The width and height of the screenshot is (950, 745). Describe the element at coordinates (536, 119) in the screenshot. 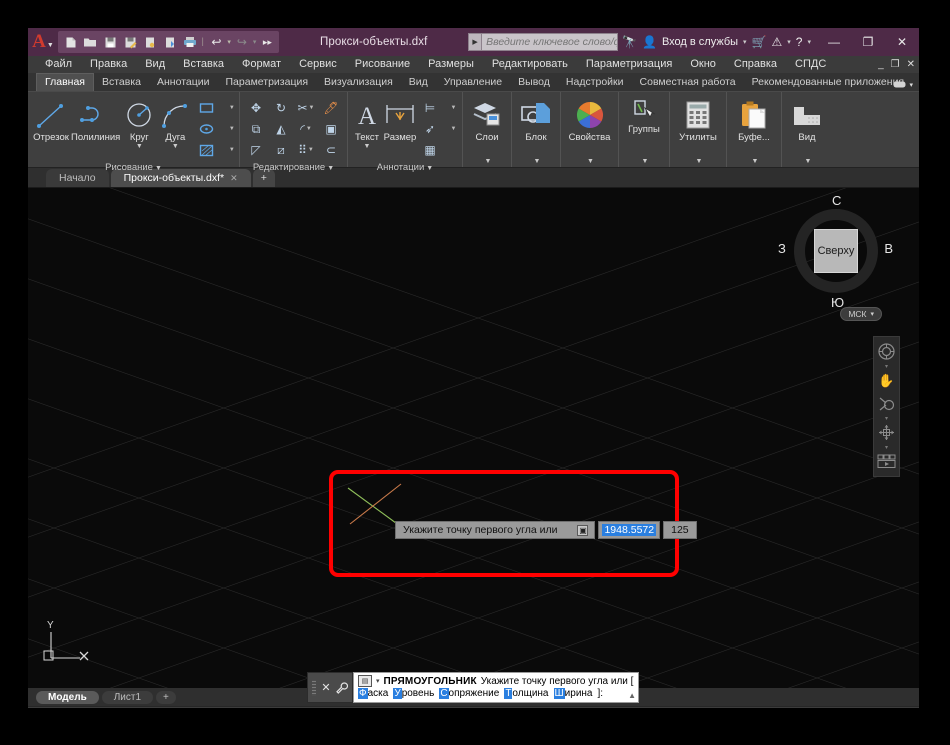

I see `tool-block: Блок` at that location.